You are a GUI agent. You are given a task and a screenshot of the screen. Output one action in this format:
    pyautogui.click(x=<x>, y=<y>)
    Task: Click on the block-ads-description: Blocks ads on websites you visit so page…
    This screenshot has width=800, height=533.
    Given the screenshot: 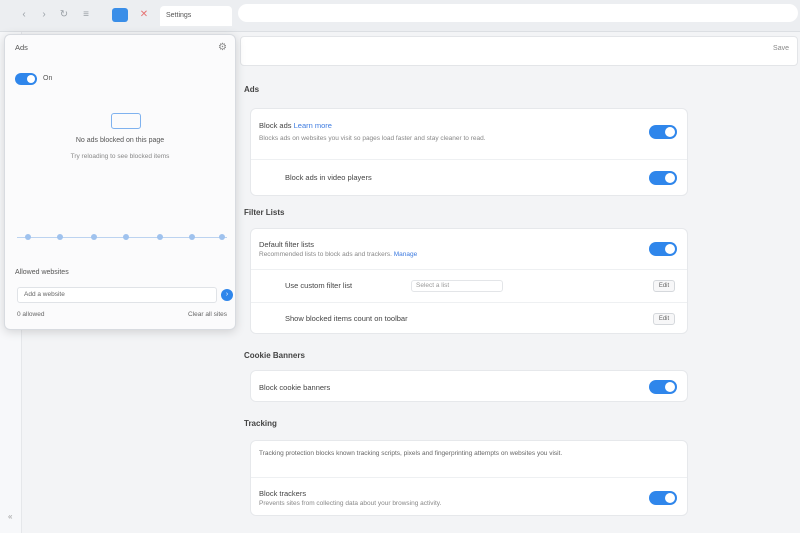 What is the action you would take?
    pyautogui.click(x=372, y=138)
    